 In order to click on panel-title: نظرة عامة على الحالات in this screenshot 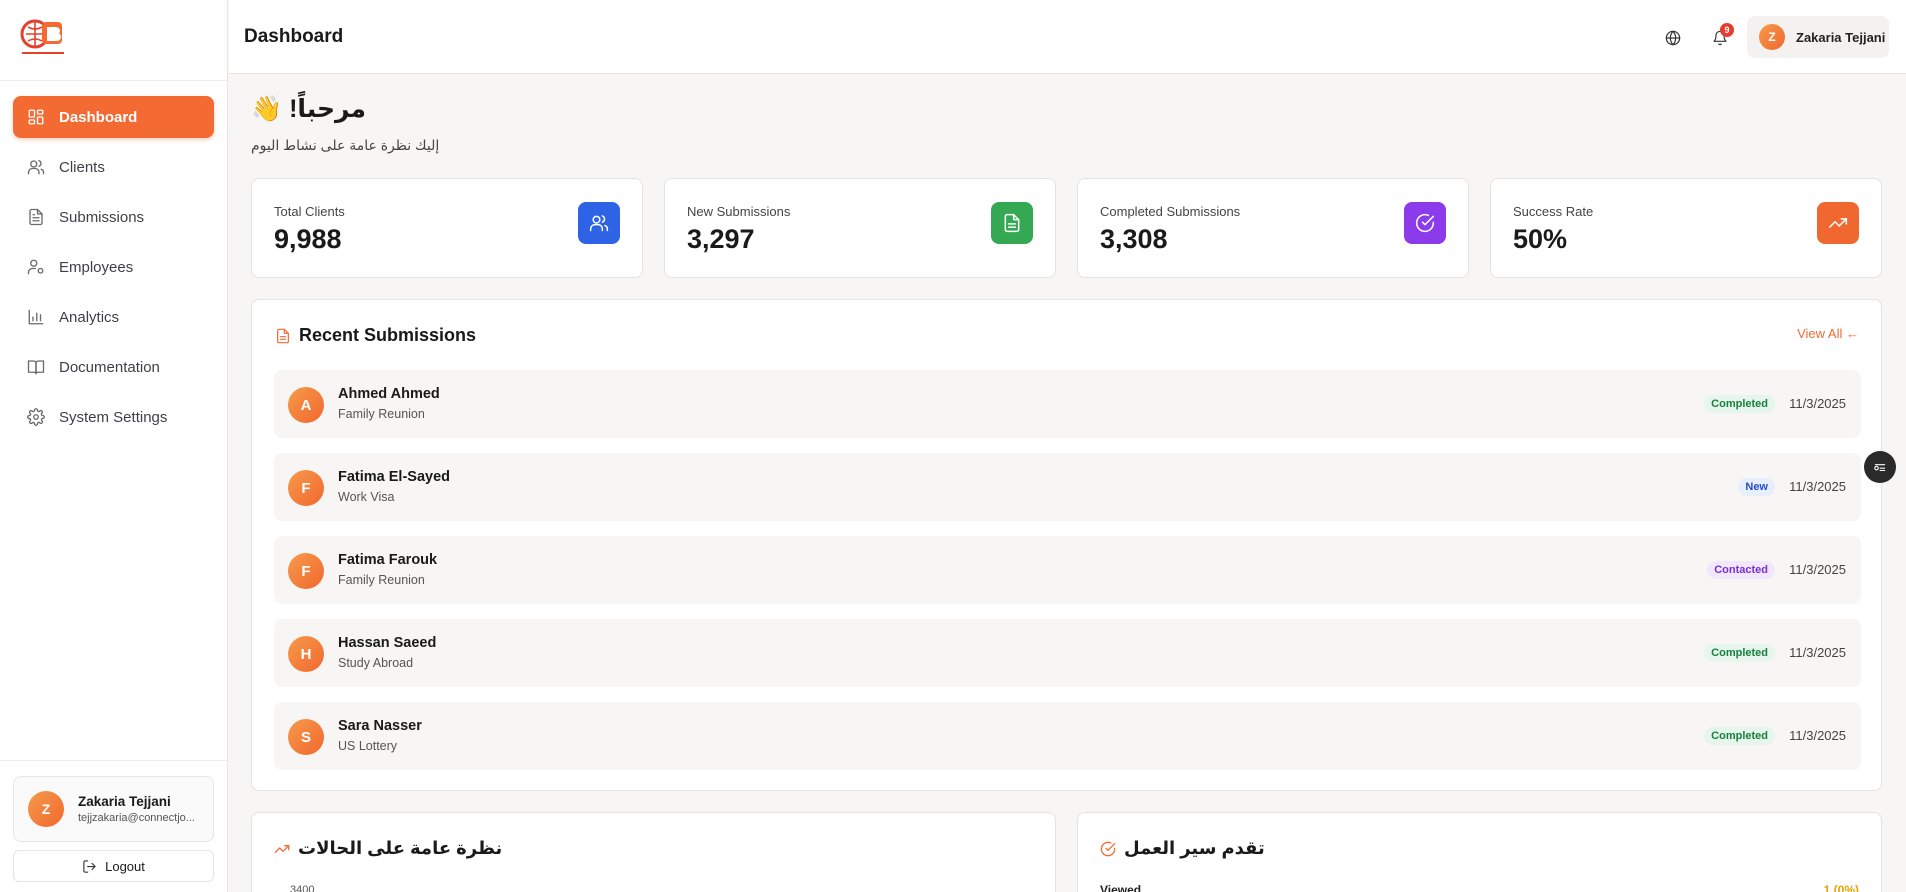, I will do `click(388, 848)`.